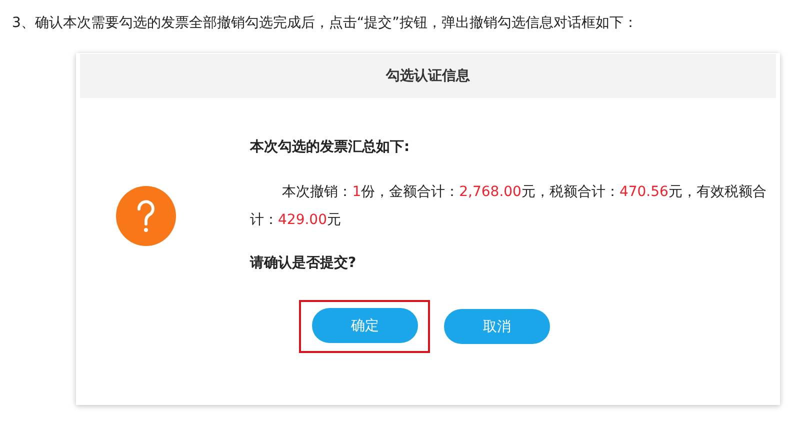 Image resolution: width=805 pixels, height=424 pixels. Describe the element at coordinates (365, 325) in the screenshot. I see `confirm-button: 确定` at that location.